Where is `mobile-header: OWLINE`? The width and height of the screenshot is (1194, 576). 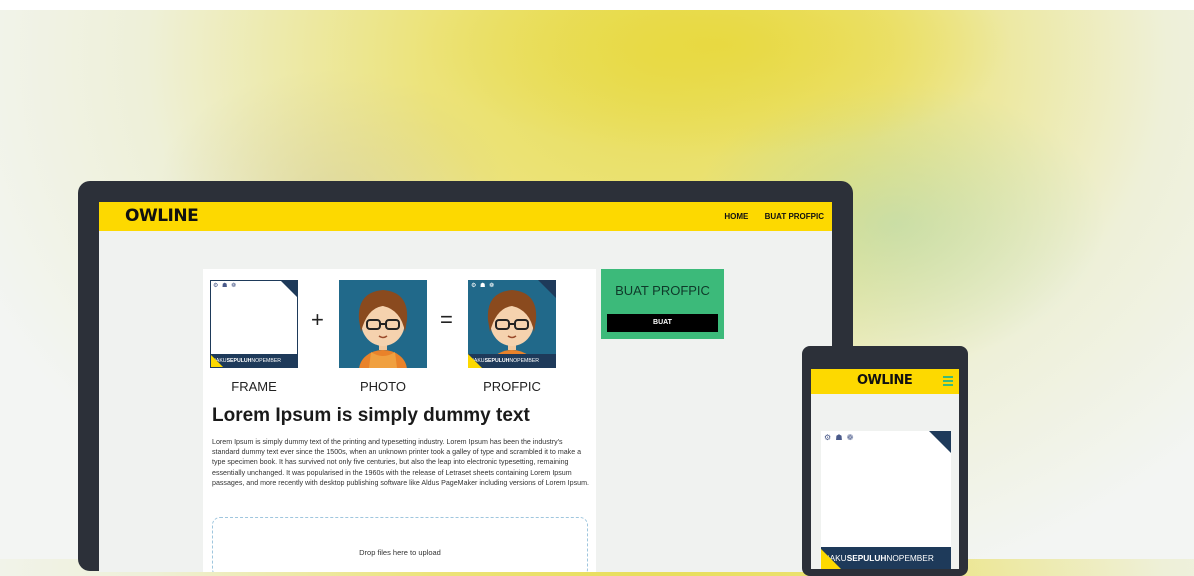
mobile-header: OWLINE is located at coordinates (885, 381).